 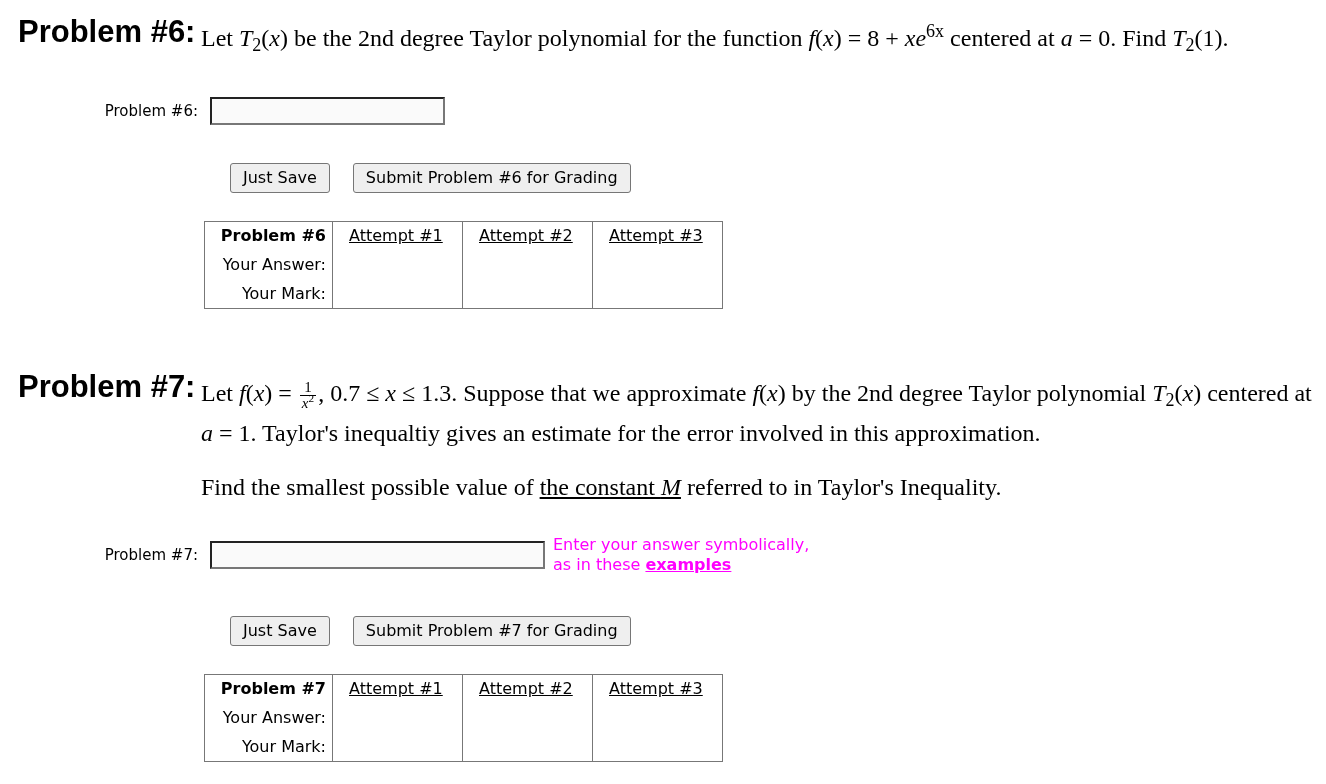 What do you see at coordinates (107, 32) in the screenshot?
I see `problem-heading: Problem #6:` at bounding box center [107, 32].